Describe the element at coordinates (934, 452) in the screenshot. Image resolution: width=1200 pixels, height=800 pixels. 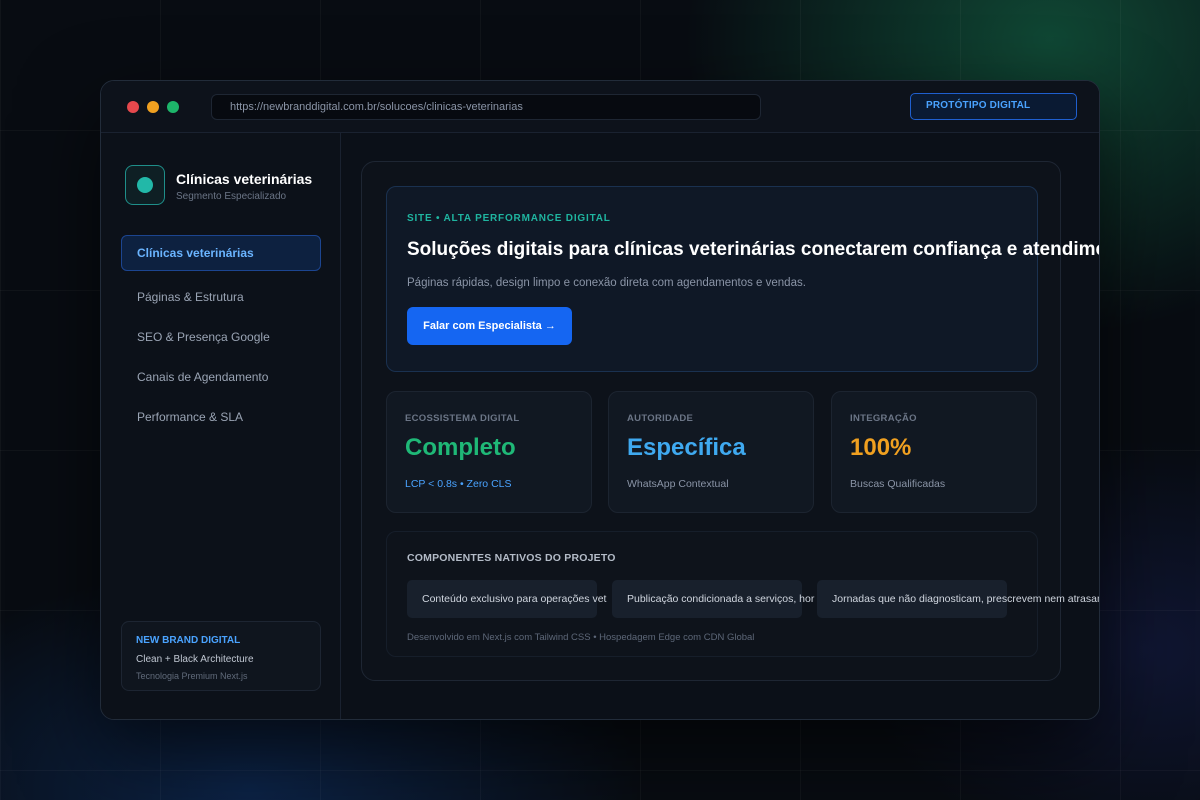
I see `stat-card-integracao: INTEGRAÇÃO 100% Buscas Qualificadas` at that location.